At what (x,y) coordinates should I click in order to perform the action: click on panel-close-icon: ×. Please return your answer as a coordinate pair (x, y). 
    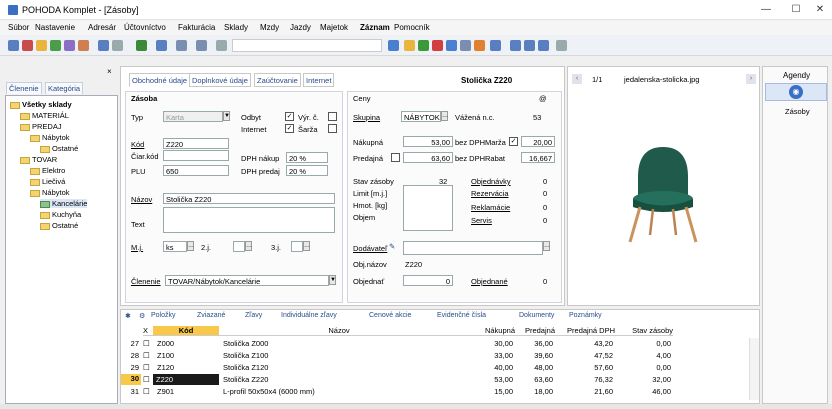
    Looking at the image, I should click on (109, 71).